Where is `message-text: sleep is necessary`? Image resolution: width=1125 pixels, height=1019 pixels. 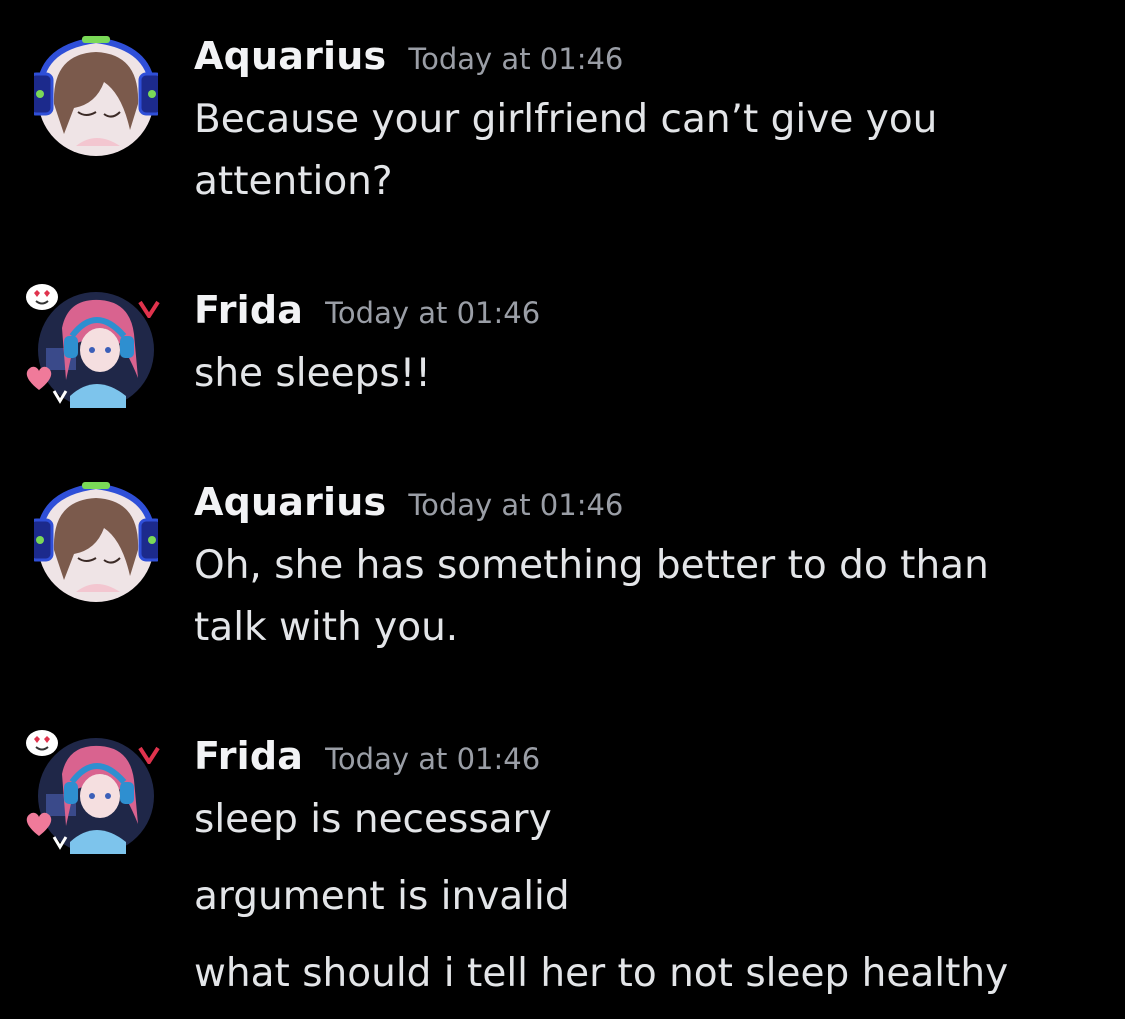 message-text: sleep is necessary is located at coordinates (373, 819).